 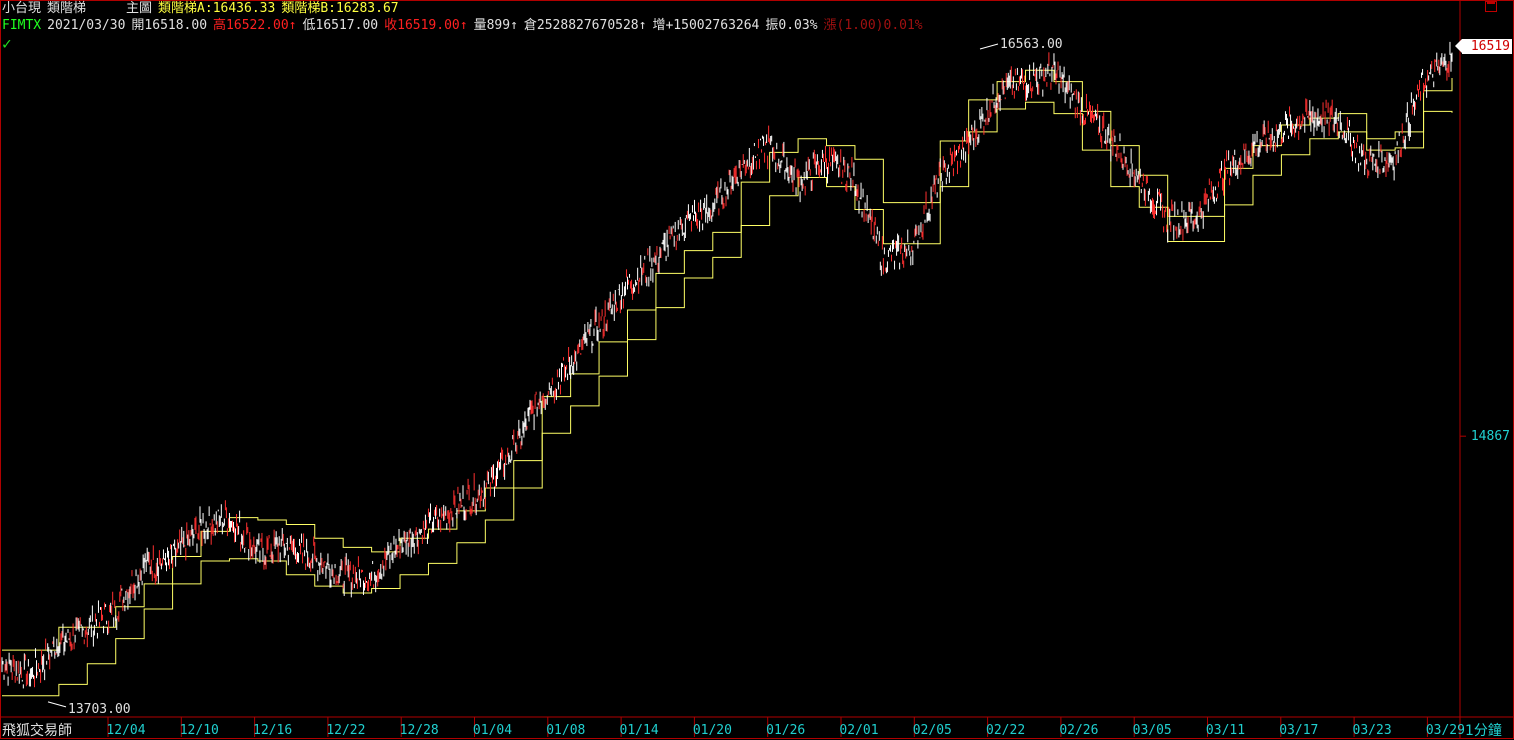 I want to click on x-tick-label: 02/01, so click(x=858, y=730).